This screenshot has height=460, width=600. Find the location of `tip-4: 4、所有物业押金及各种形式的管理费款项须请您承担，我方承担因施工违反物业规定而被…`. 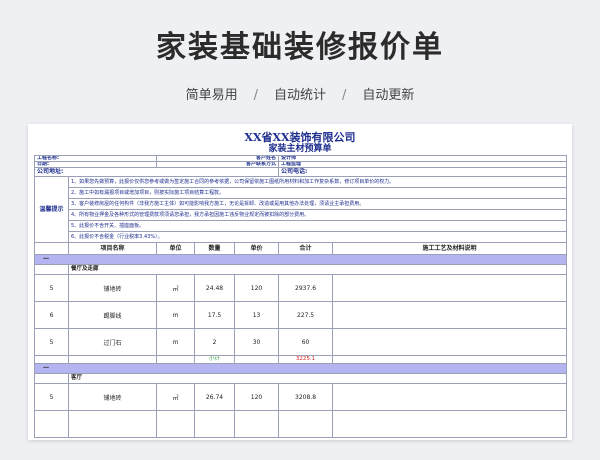

tip-4: 4、所有物业押金及各种形式的管理费款项须请您承担，我方承担因施工违反物业规定而被… is located at coordinates (317, 215).